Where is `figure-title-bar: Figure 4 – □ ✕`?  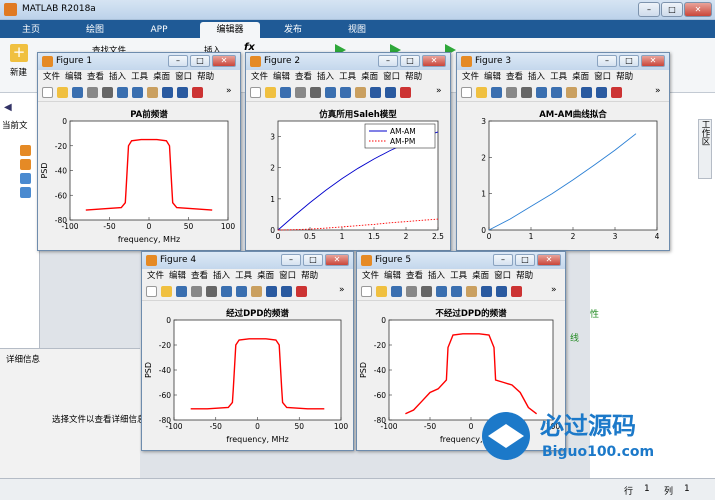
figure-title-bar: Figure 4 – □ ✕ is located at coordinates (247, 260).